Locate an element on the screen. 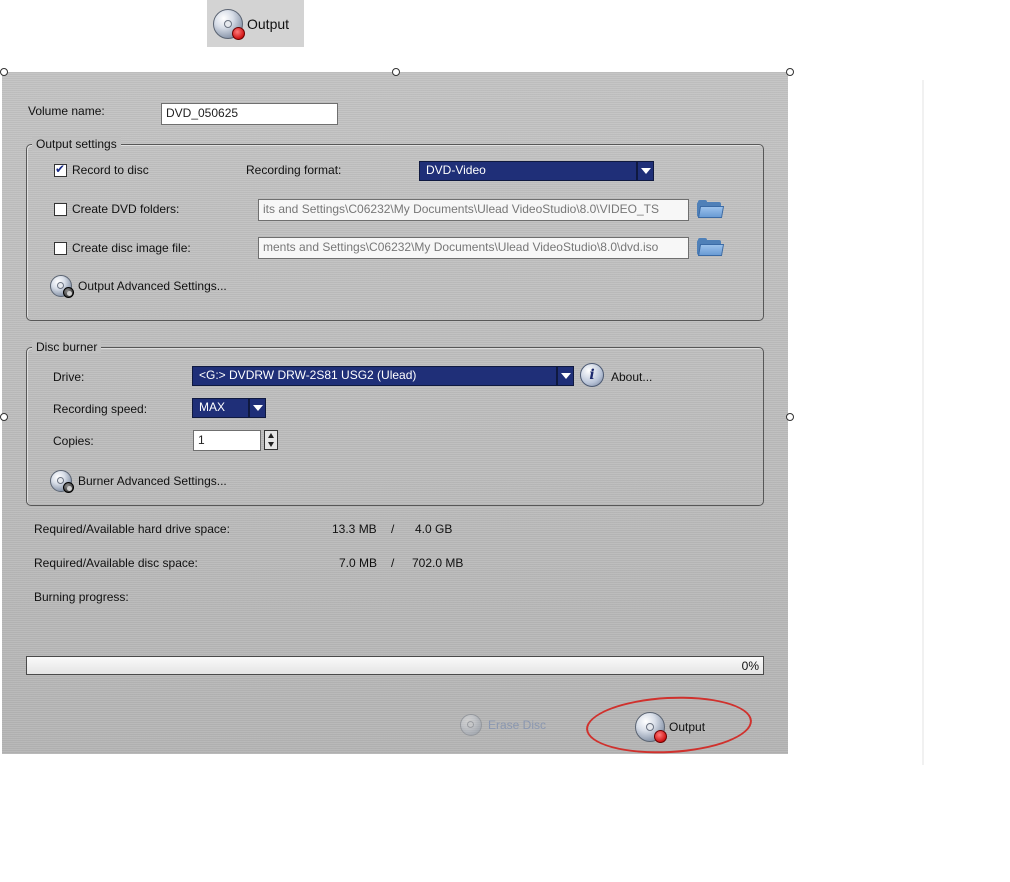  output-settings-title: Output settings is located at coordinates (76, 144).